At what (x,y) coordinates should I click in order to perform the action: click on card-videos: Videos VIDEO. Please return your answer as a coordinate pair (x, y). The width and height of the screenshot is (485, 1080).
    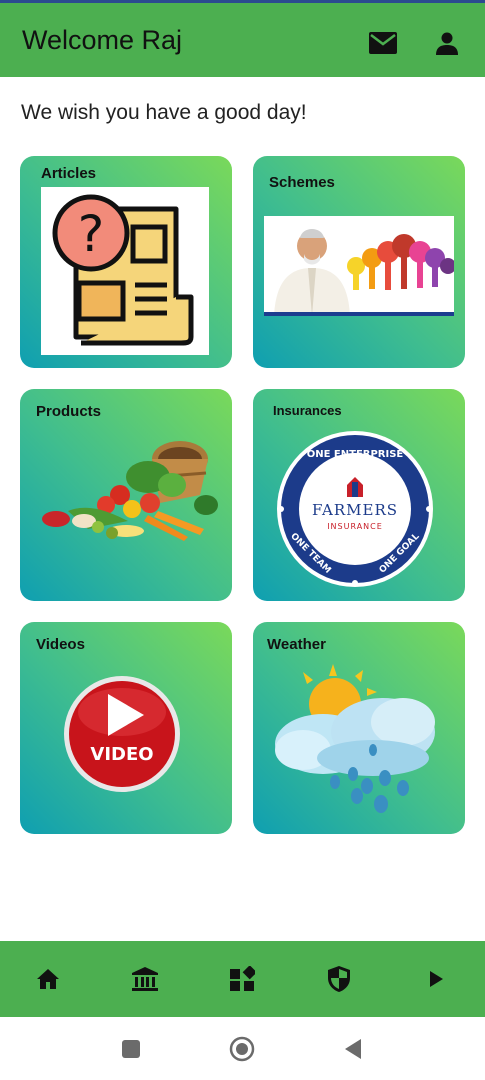
    Looking at the image, I should click on (126, 728).